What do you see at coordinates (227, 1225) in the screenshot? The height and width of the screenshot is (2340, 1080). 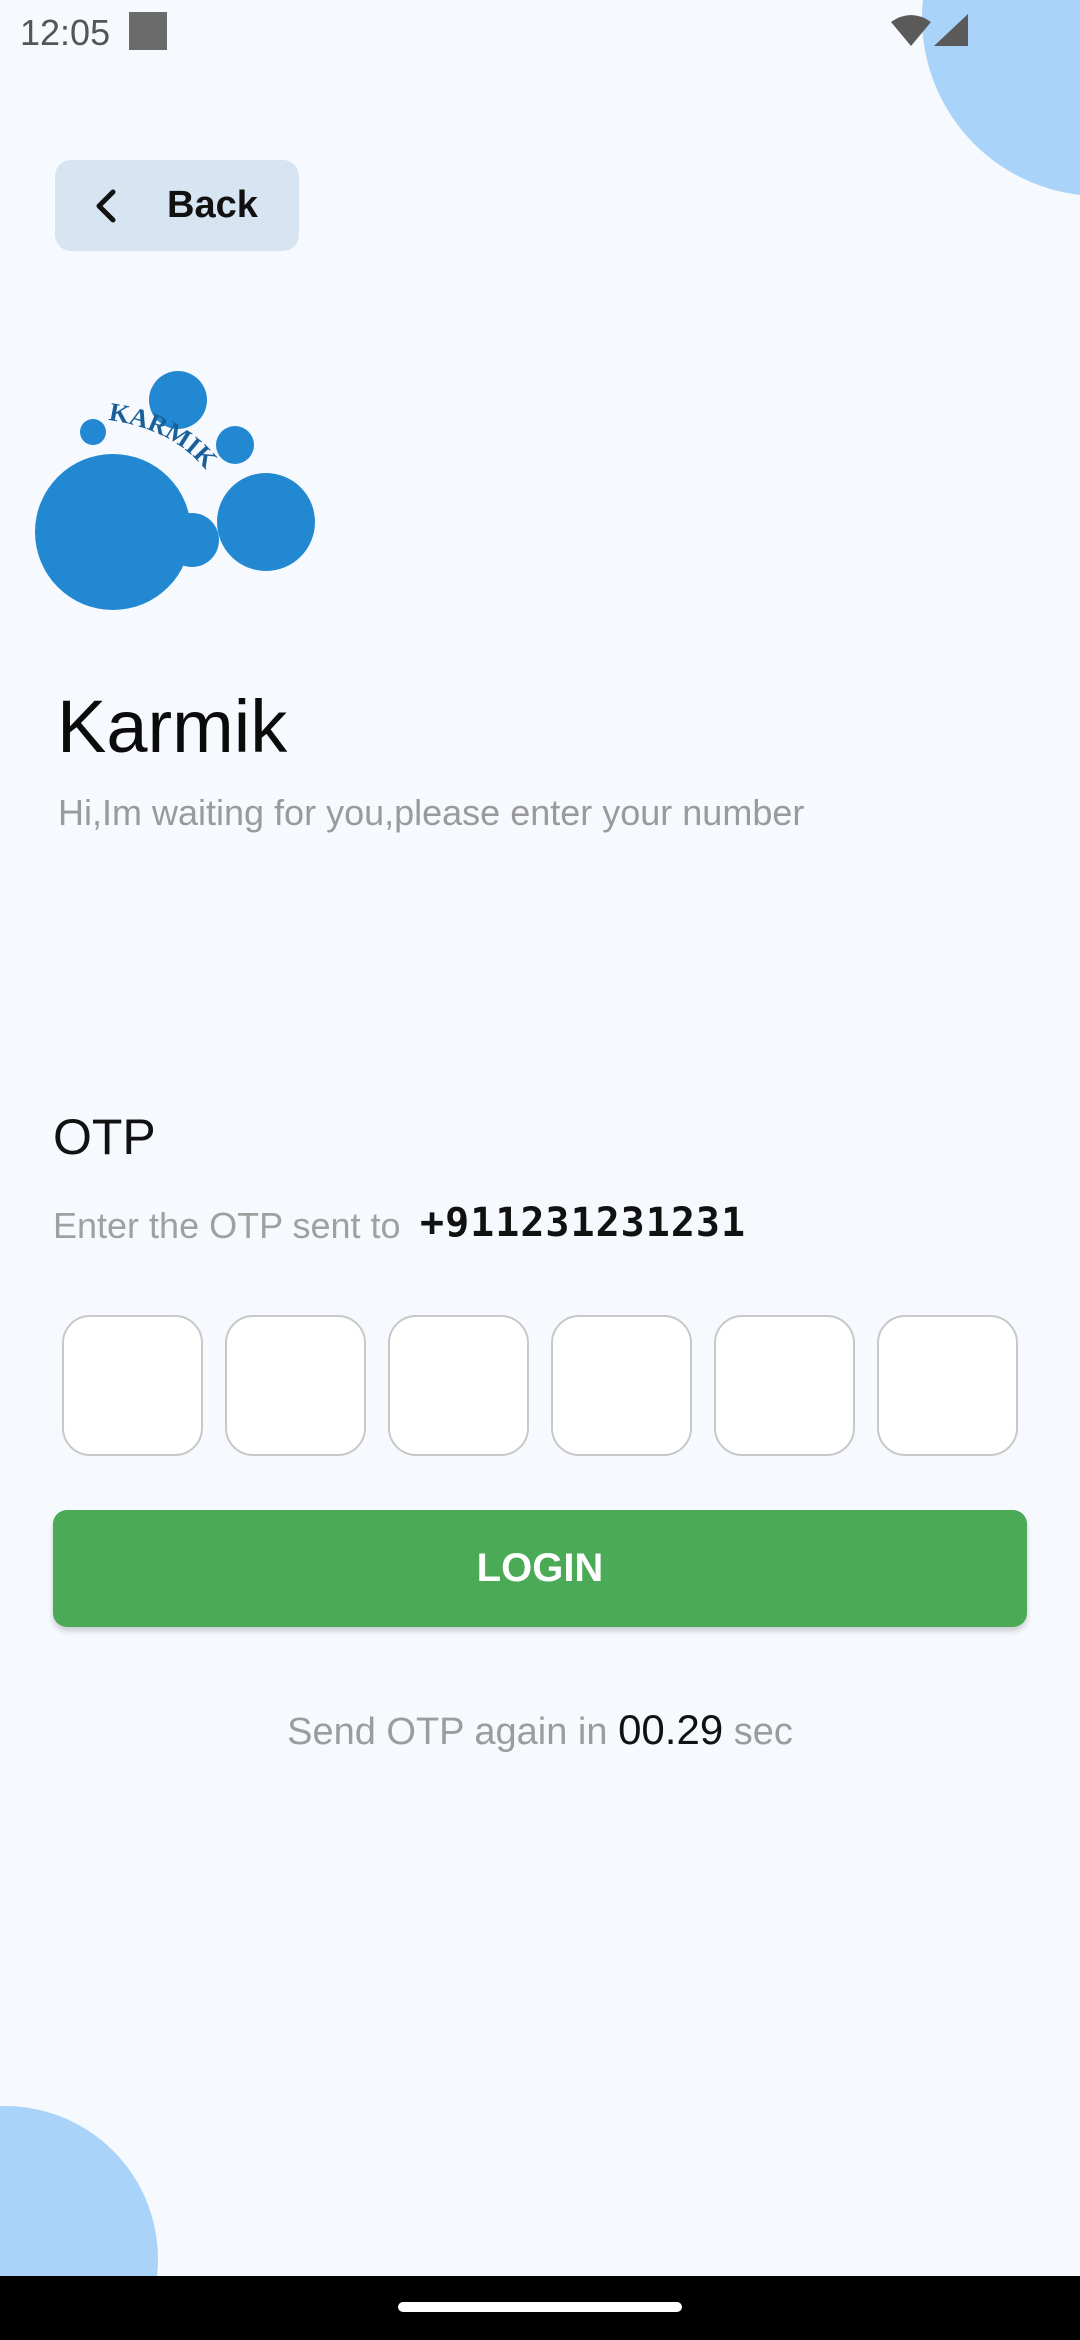 I see `otp-instruction: Enter the OTP sent to` at bounding box center [227, 1225].